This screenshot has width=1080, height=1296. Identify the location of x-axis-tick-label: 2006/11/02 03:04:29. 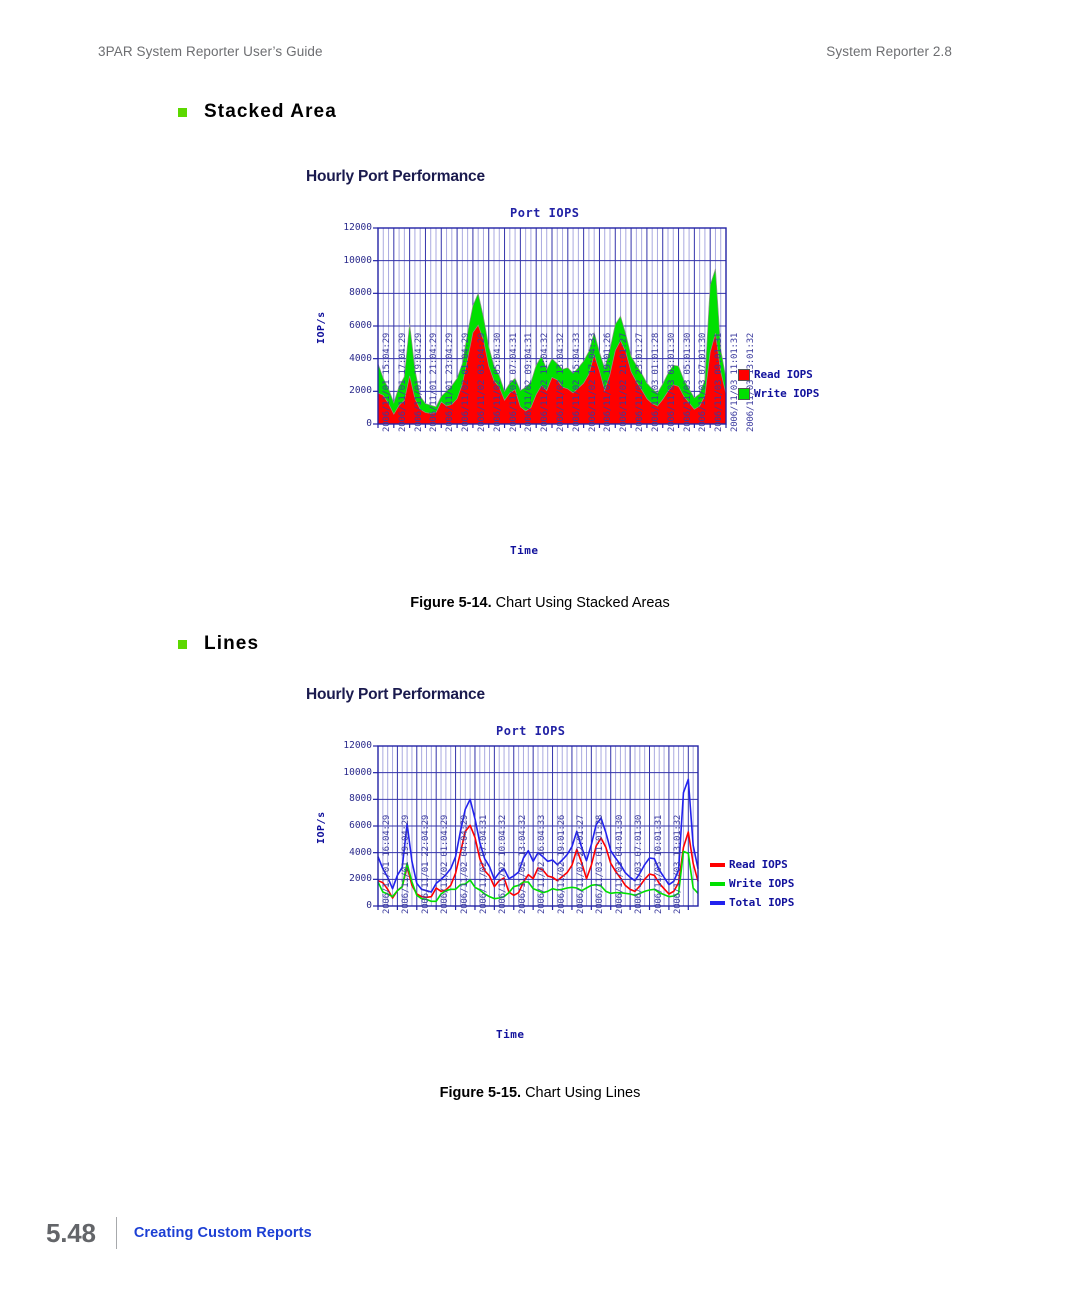
(481, 382).